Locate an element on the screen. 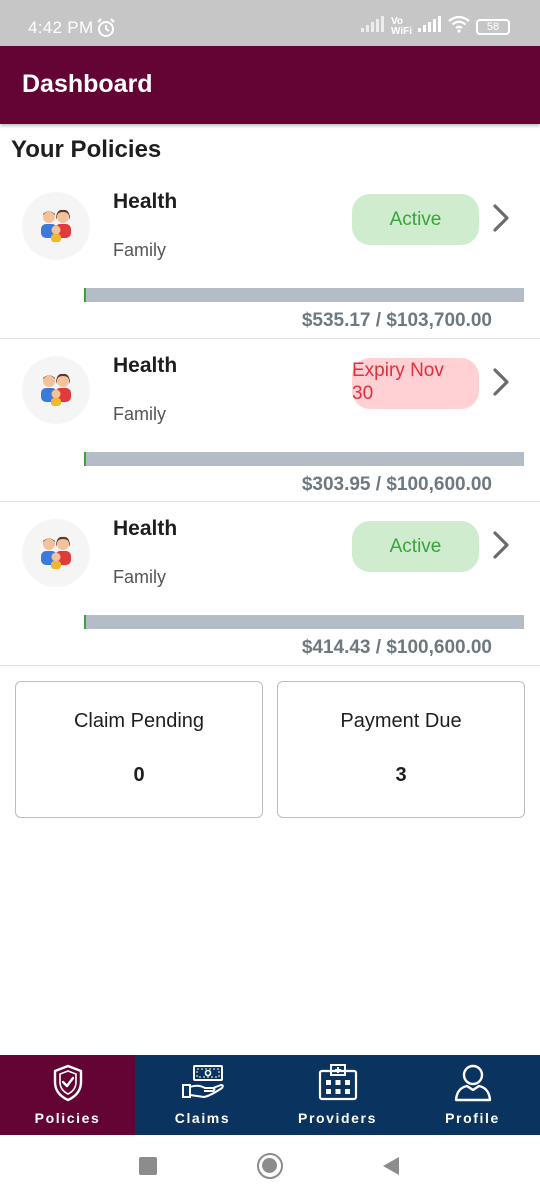  wifi-icon is located at coordinates (459, 26).